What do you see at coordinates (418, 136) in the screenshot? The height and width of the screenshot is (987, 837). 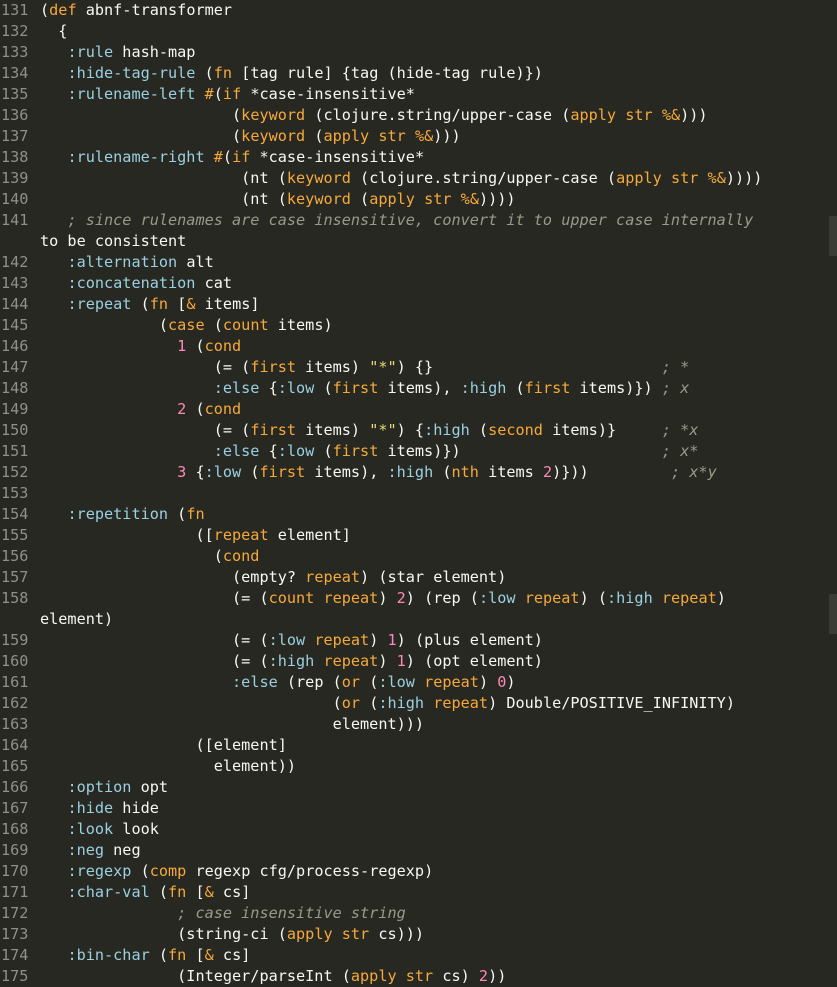 I see `code-line: 137 (keyword (apply str %&)))` at bounding box center [418, 136].